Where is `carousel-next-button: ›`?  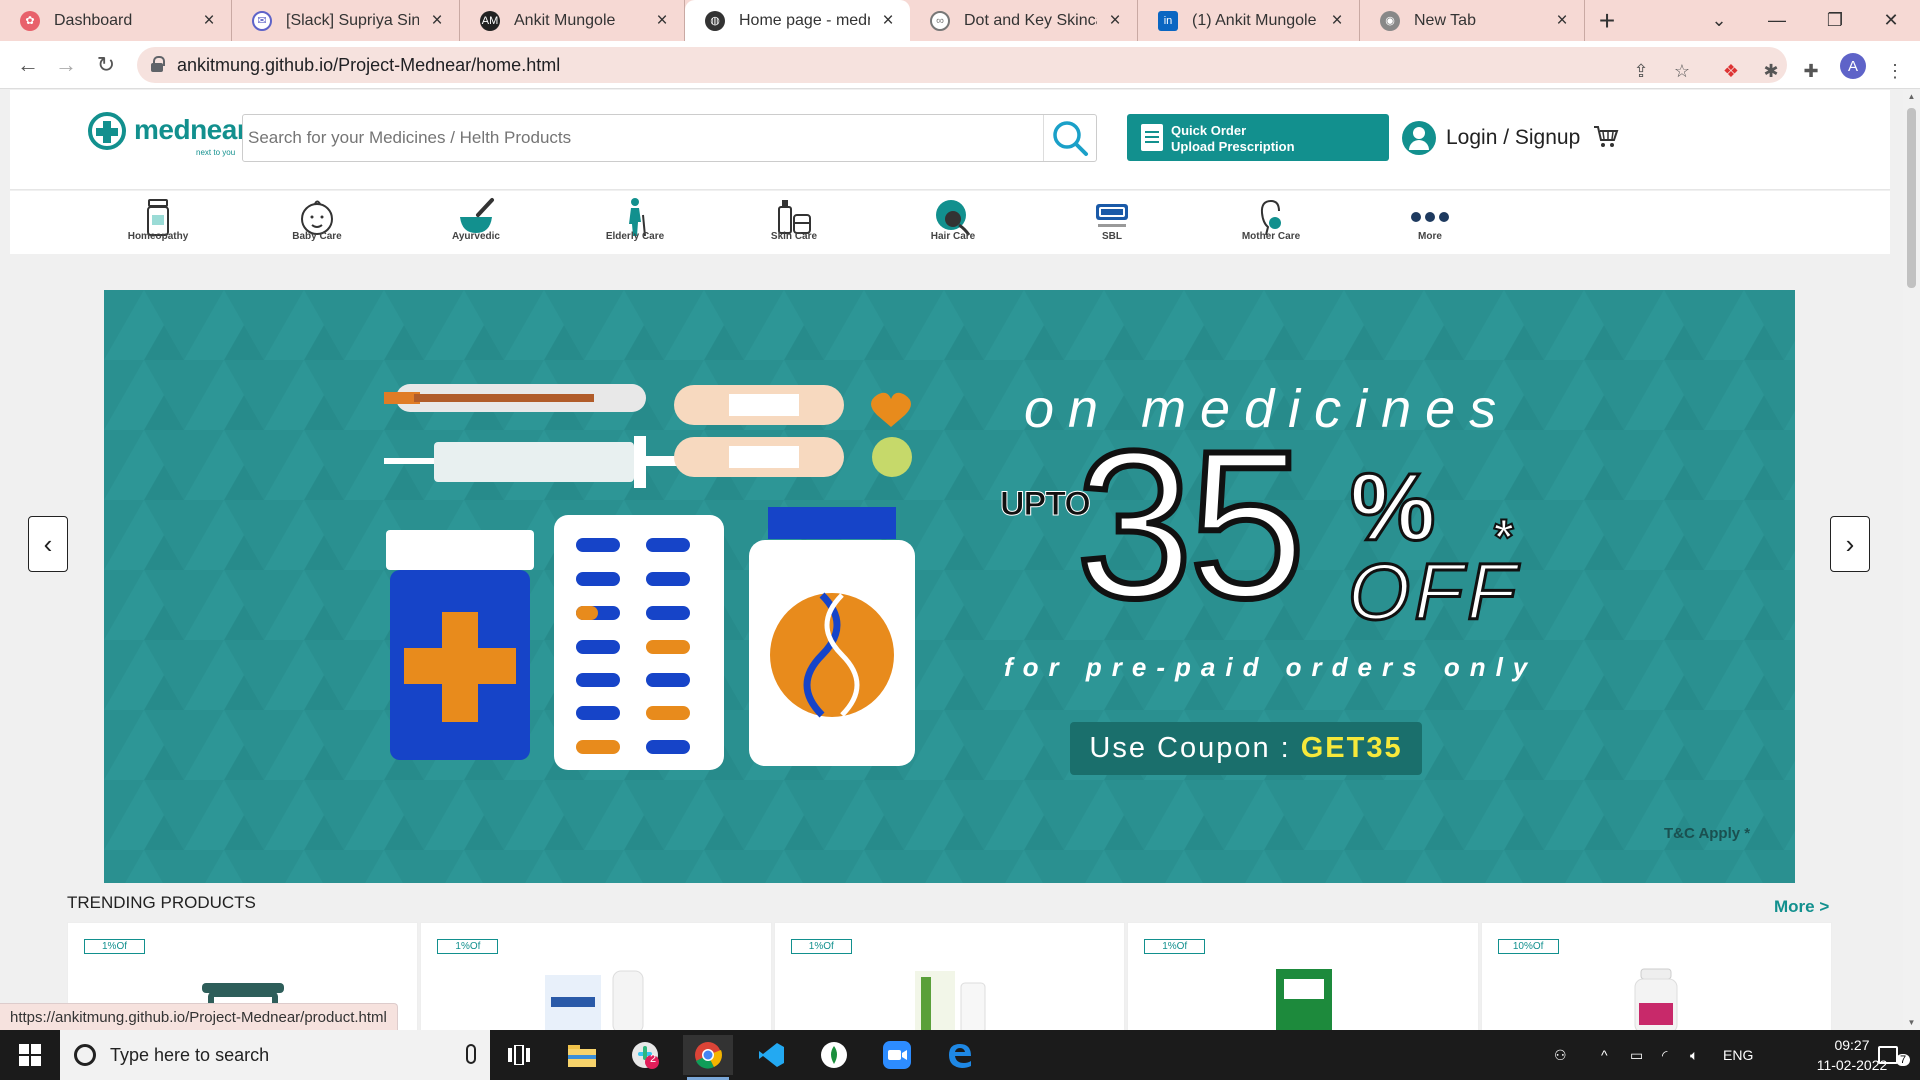
carousel-next-button: › is located at coordinates (1850, 544).